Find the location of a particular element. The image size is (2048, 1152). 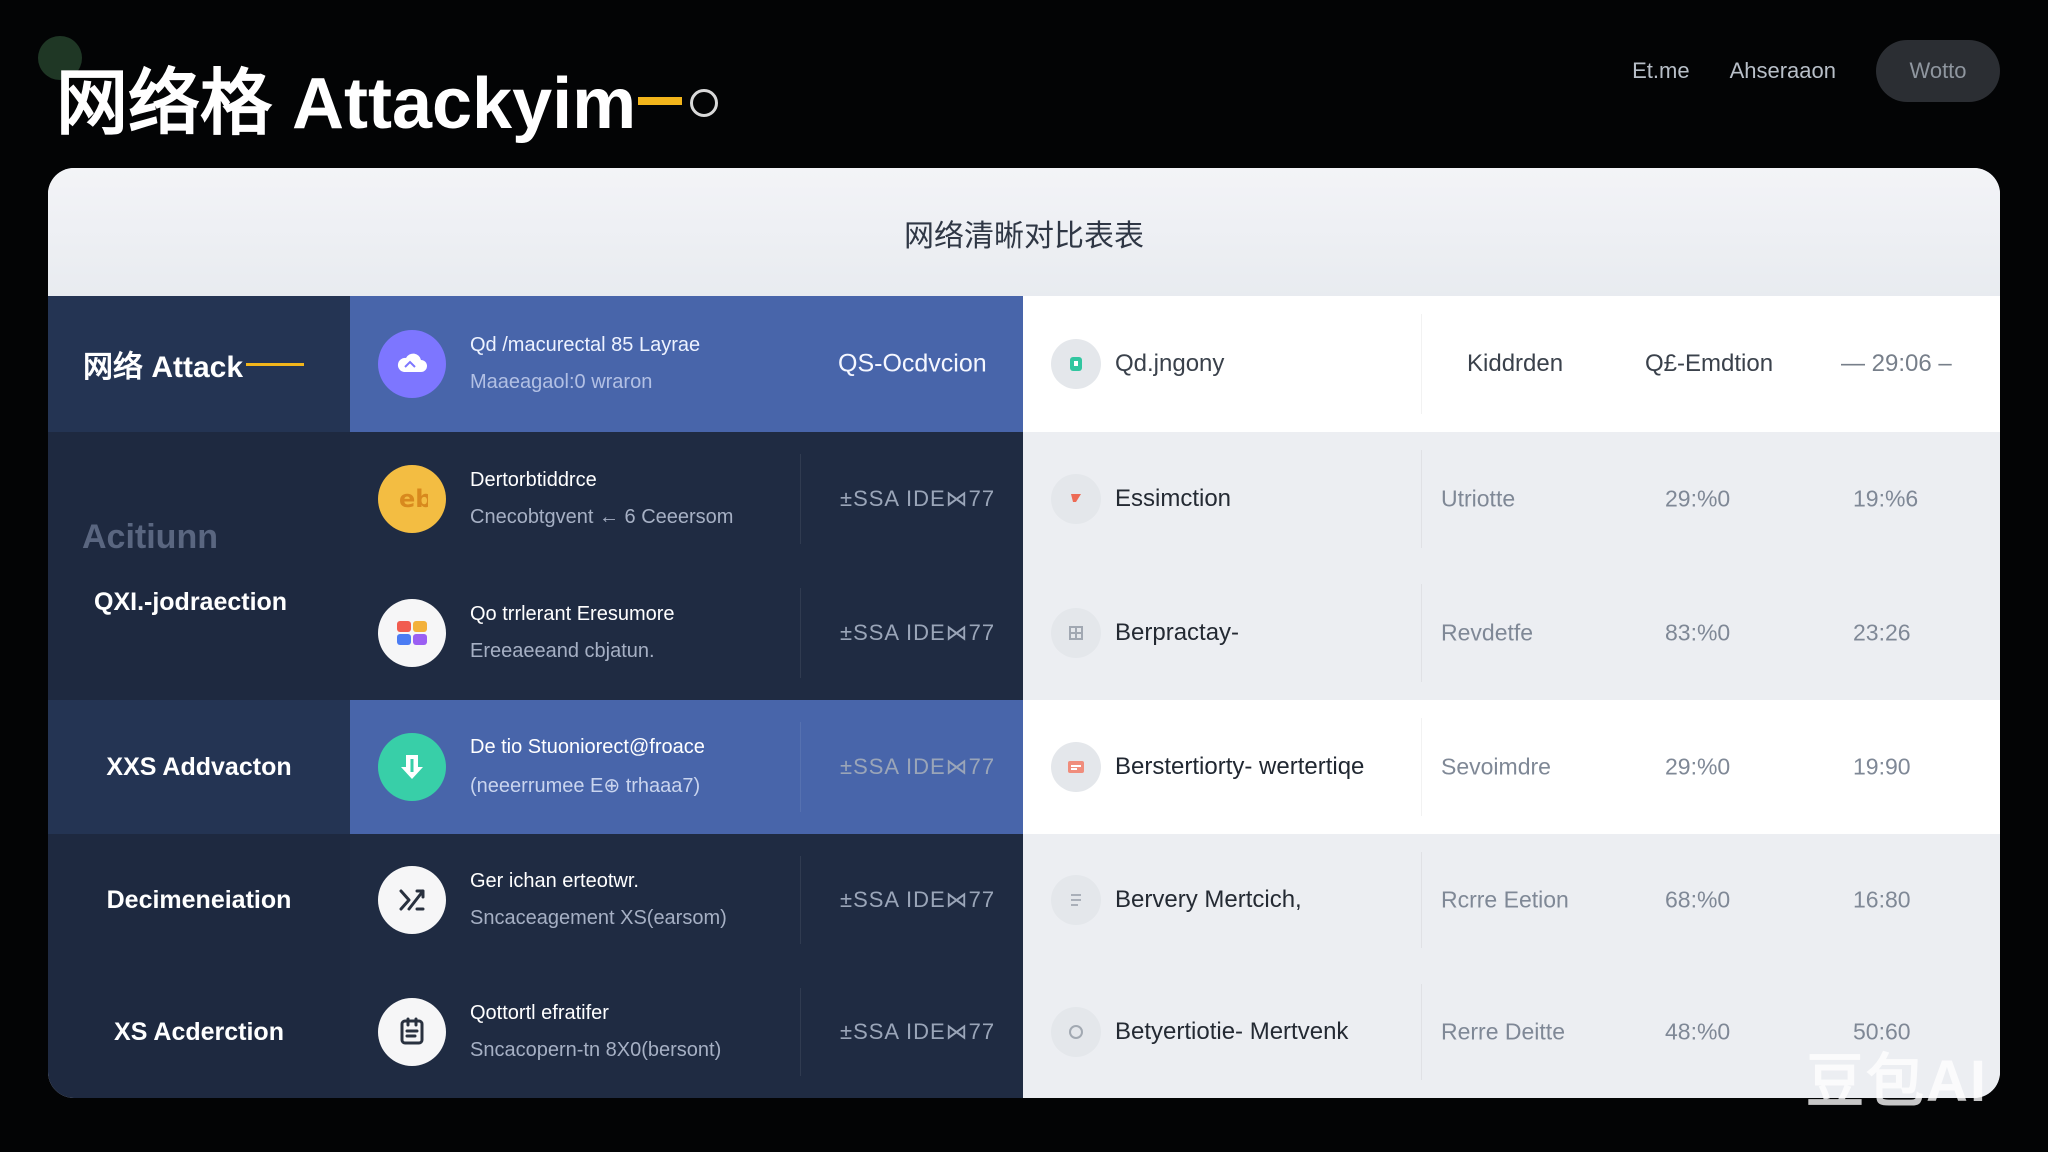

comparison-time: 23:26 is located at coordinates (1882, 632).